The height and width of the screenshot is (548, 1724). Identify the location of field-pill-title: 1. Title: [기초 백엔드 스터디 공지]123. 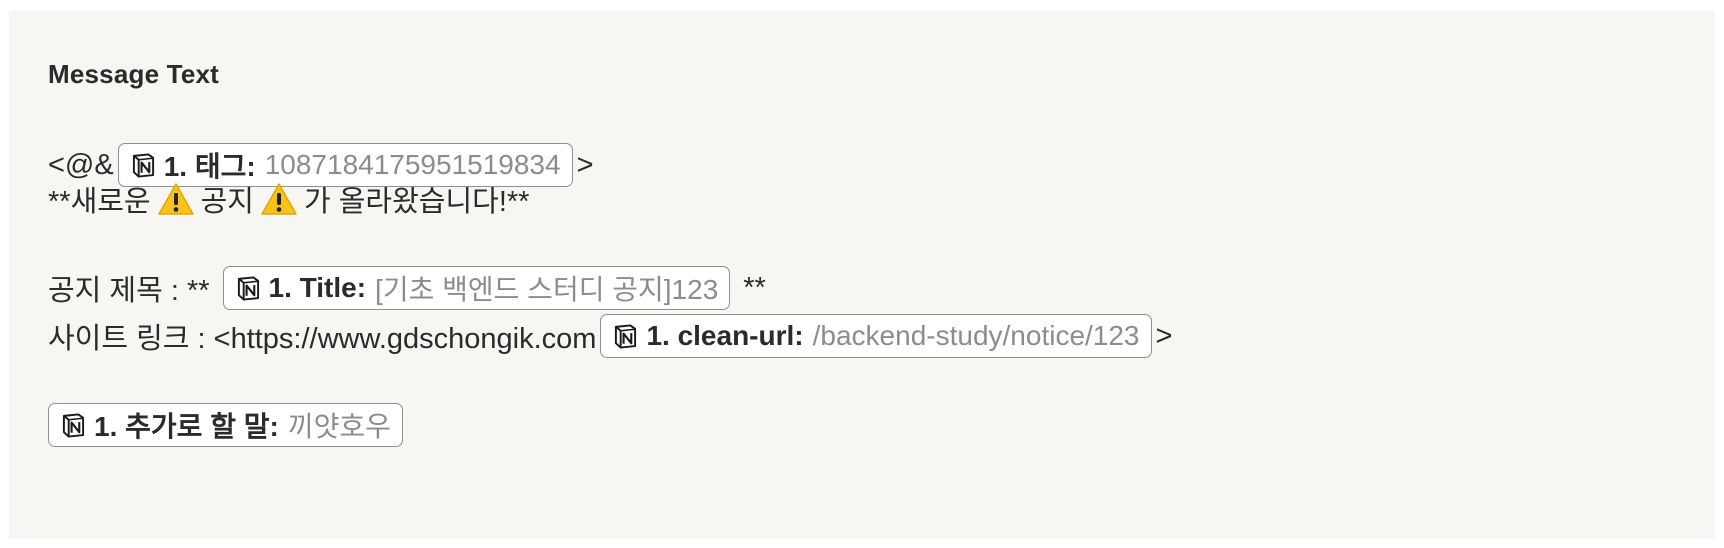
(476, 288).